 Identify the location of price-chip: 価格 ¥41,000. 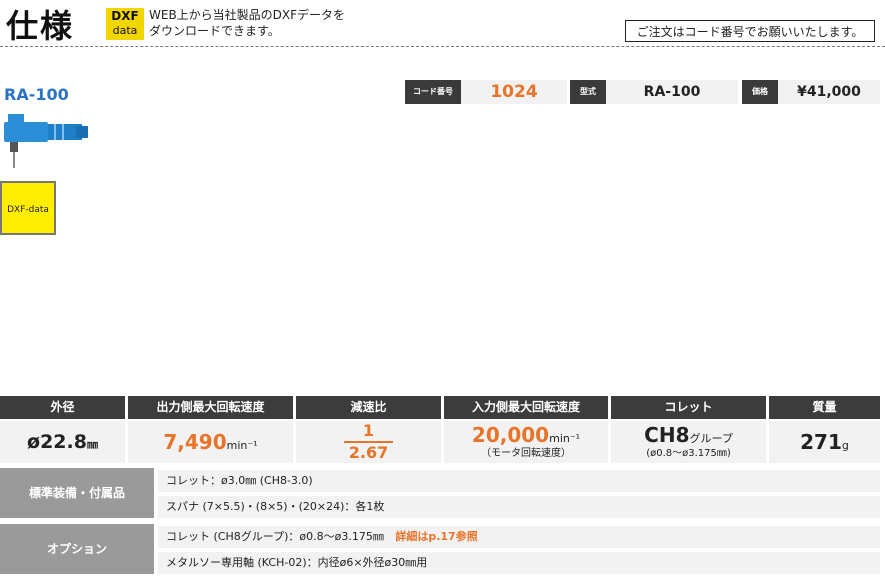
(811, 92).